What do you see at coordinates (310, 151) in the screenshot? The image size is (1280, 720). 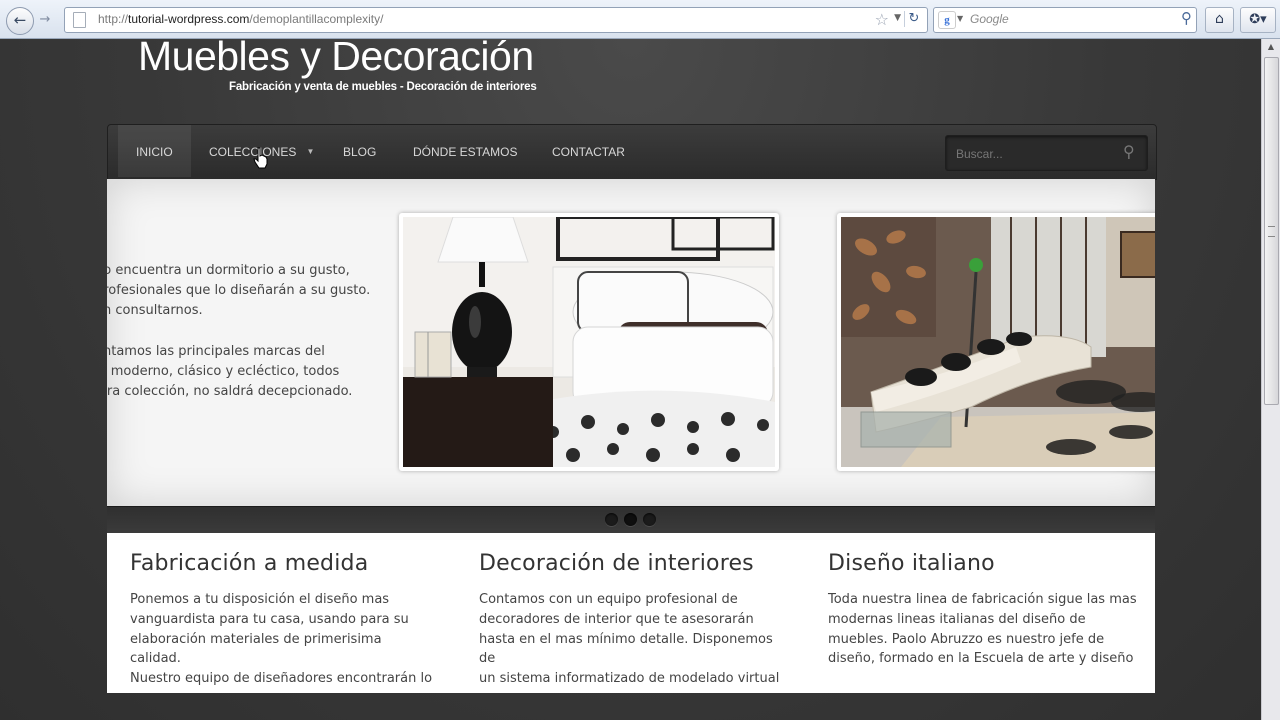 I see `chevron-down-icon: ▼` at bounding box center [310, 151].